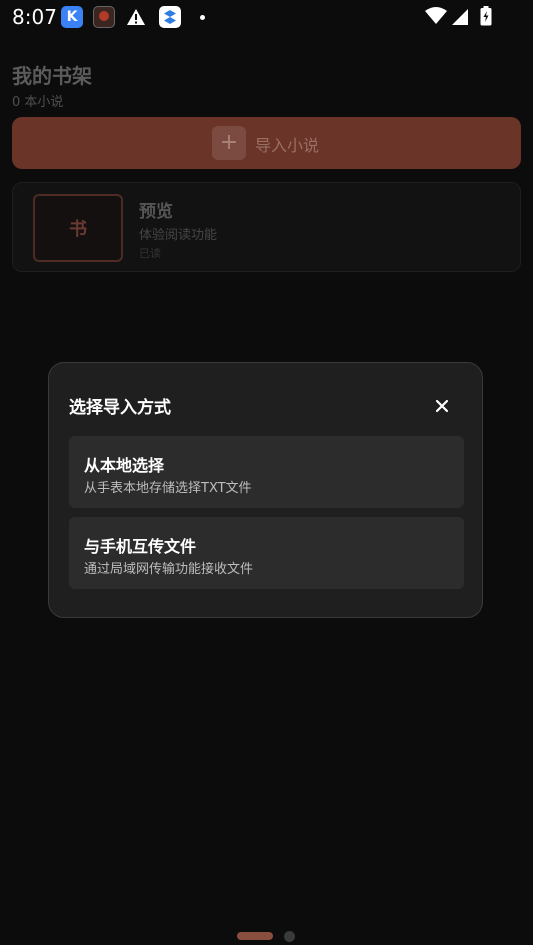 The height and width of the screenshot is (945, 533). I want to click on status-time: 8:07, so click(34, 17).